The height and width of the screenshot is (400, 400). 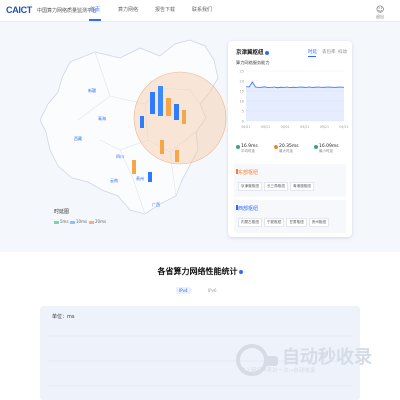 What do you see at coordinates (380, 17) in the screenshot?
I see `logout-link: 退出` at bounding box center [380, 17].